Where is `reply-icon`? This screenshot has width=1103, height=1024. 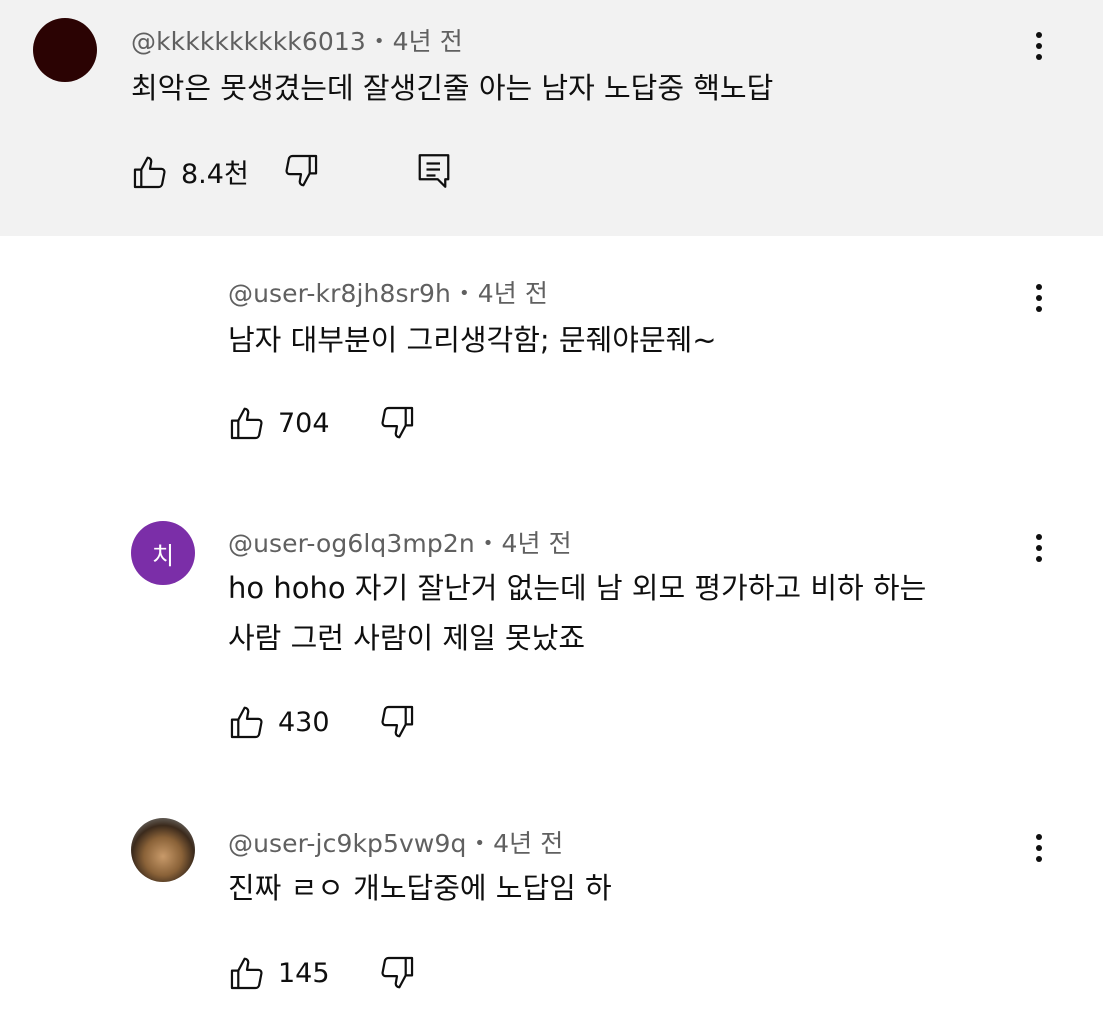 reply-icon is located at coordinates (434, 171).